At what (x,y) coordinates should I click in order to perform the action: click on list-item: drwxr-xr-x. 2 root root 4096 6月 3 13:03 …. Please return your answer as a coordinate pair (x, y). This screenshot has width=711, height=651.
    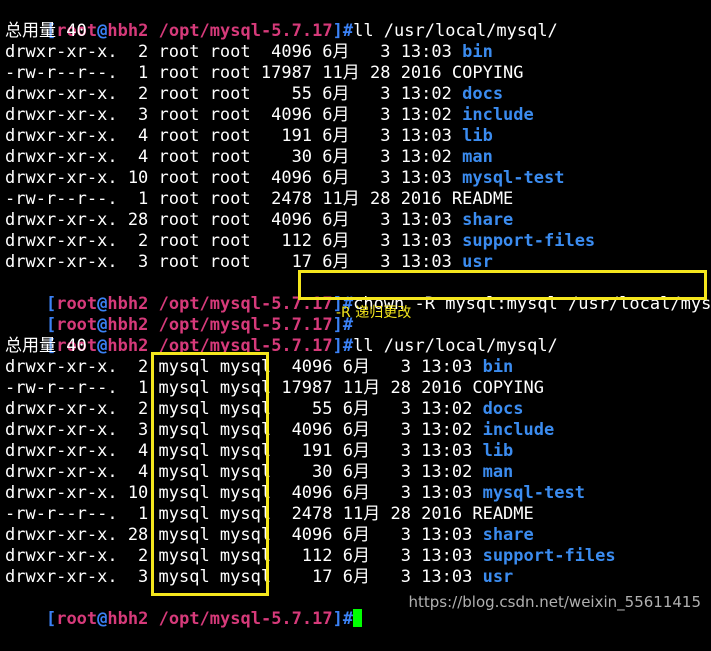
    Looking at the image, I should click on (358, 52).